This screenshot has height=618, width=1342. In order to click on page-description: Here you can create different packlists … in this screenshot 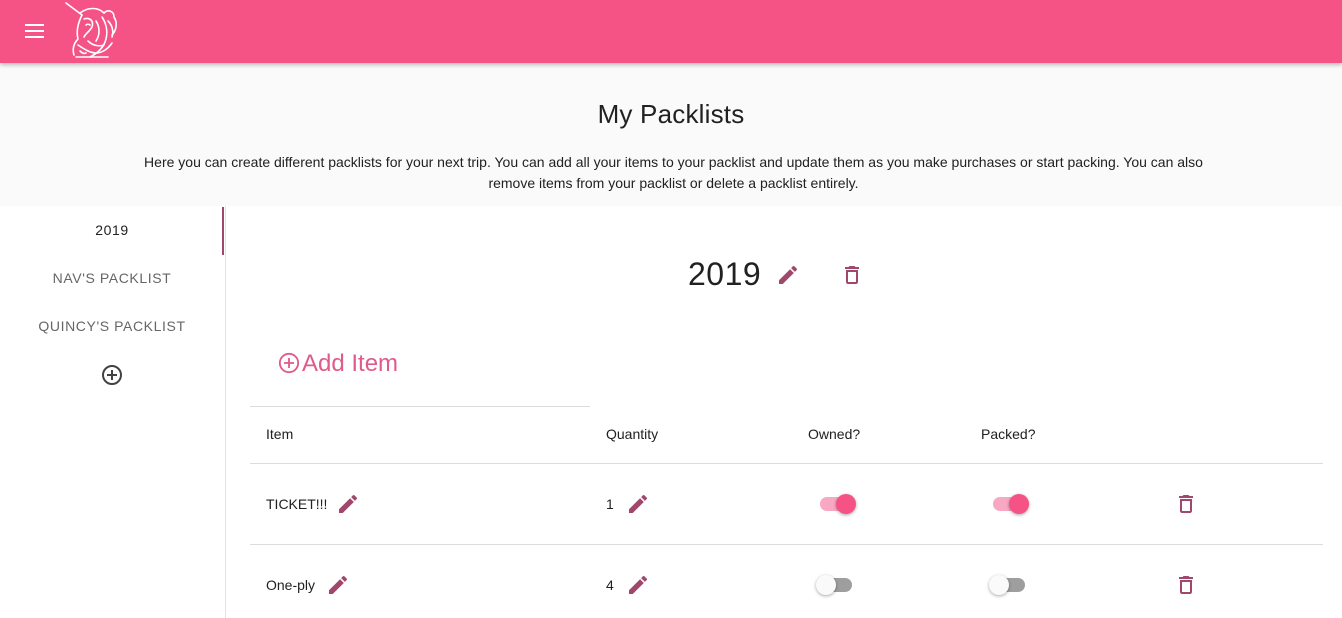, I will do `click(673, 172)`.